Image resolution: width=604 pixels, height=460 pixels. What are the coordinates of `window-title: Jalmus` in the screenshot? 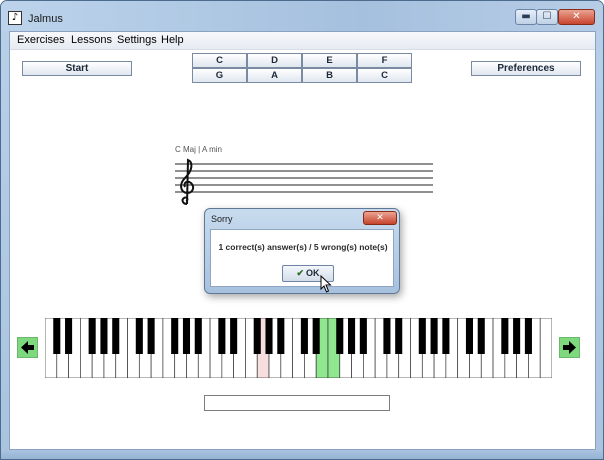 It's located at (45, 19).